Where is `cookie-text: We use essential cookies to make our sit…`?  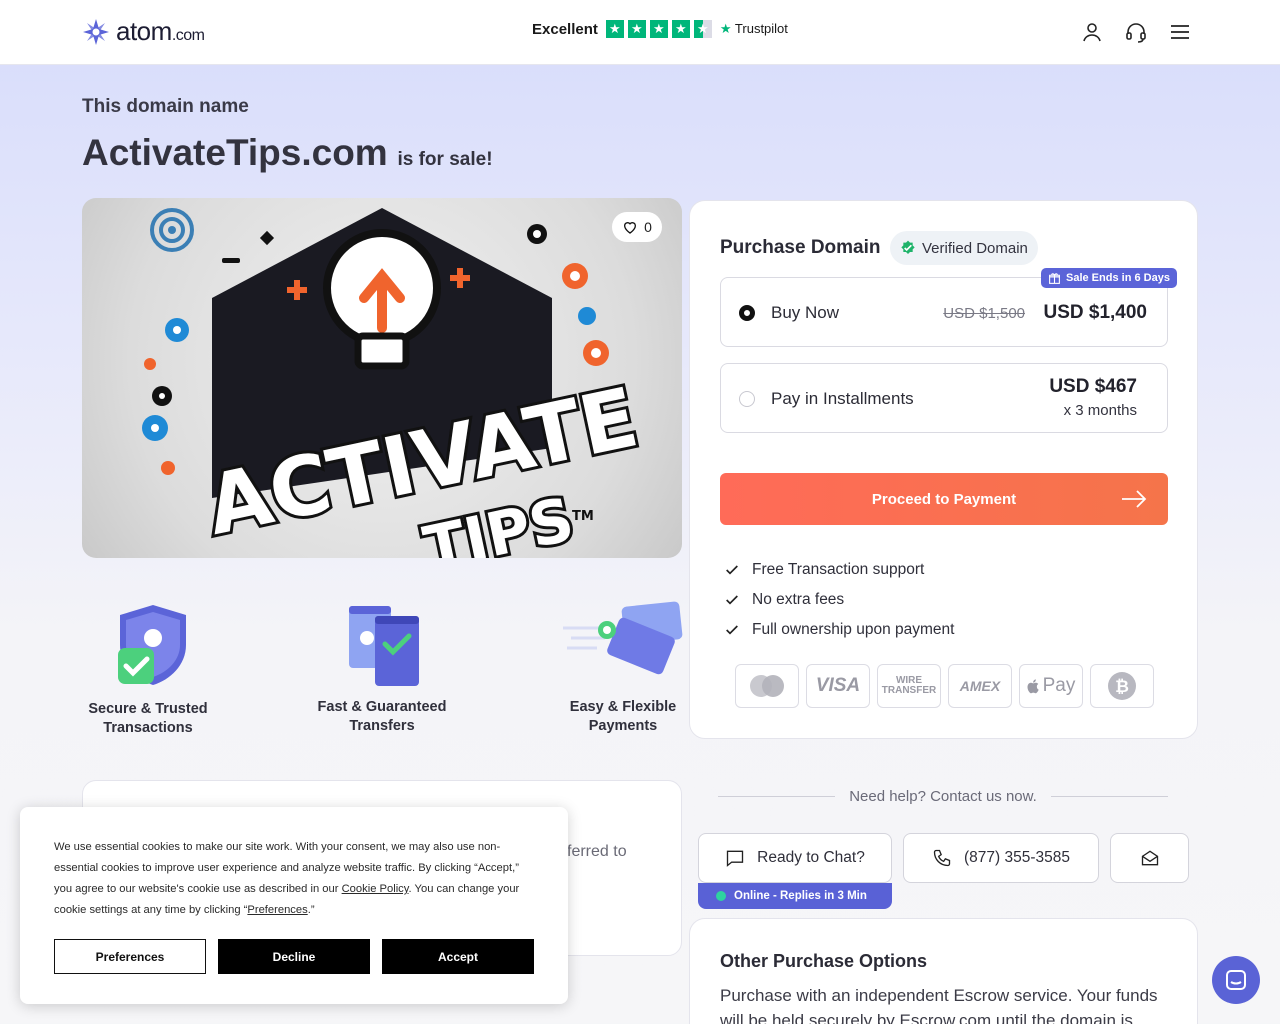 cookie-text: We use essential cookies to make our sit… is located at coordinates (287, 878).